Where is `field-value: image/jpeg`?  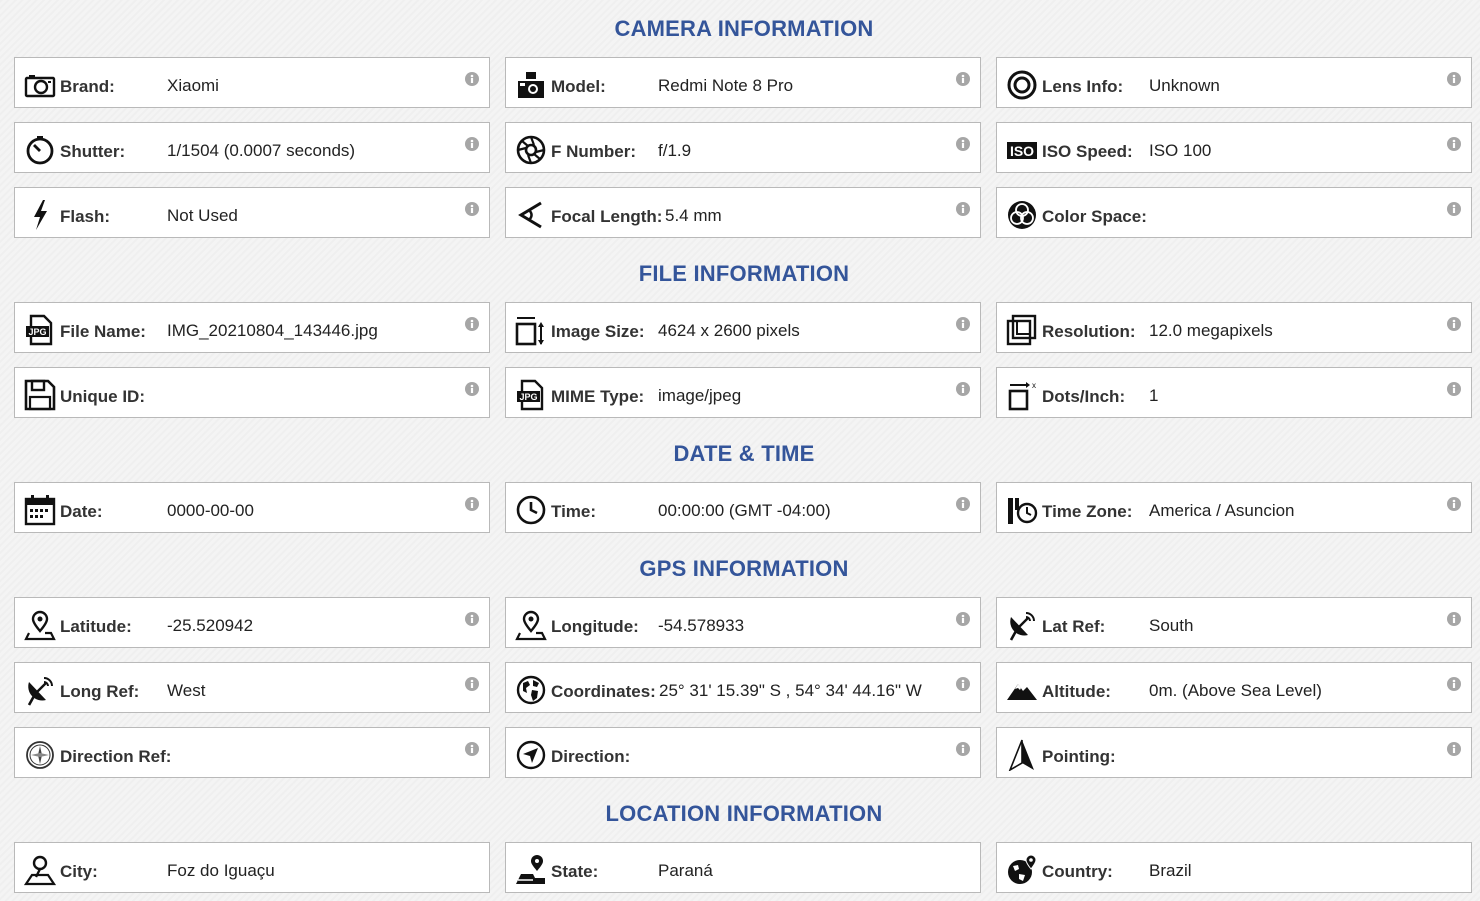
field-value: image/jpeg is located at coordinates (700, 395).